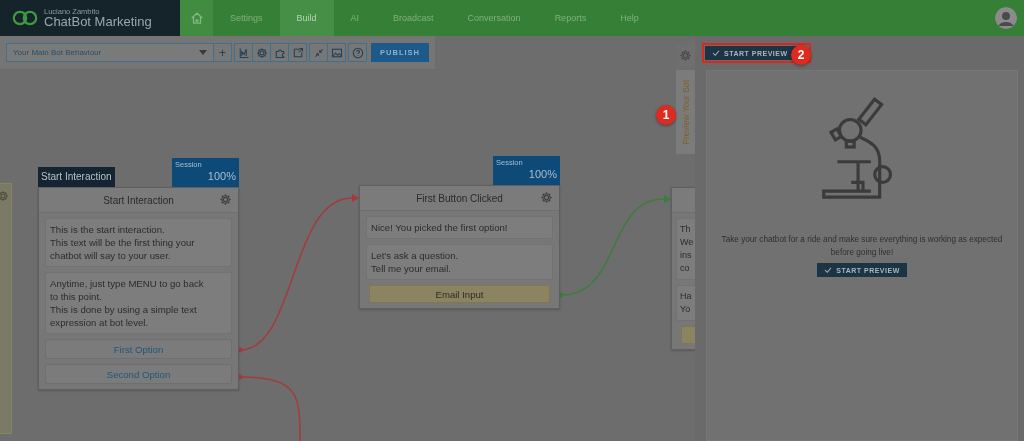 This screenshot has height=441, width=1024. I want to click on puzzle-icon, so click(279, 52).